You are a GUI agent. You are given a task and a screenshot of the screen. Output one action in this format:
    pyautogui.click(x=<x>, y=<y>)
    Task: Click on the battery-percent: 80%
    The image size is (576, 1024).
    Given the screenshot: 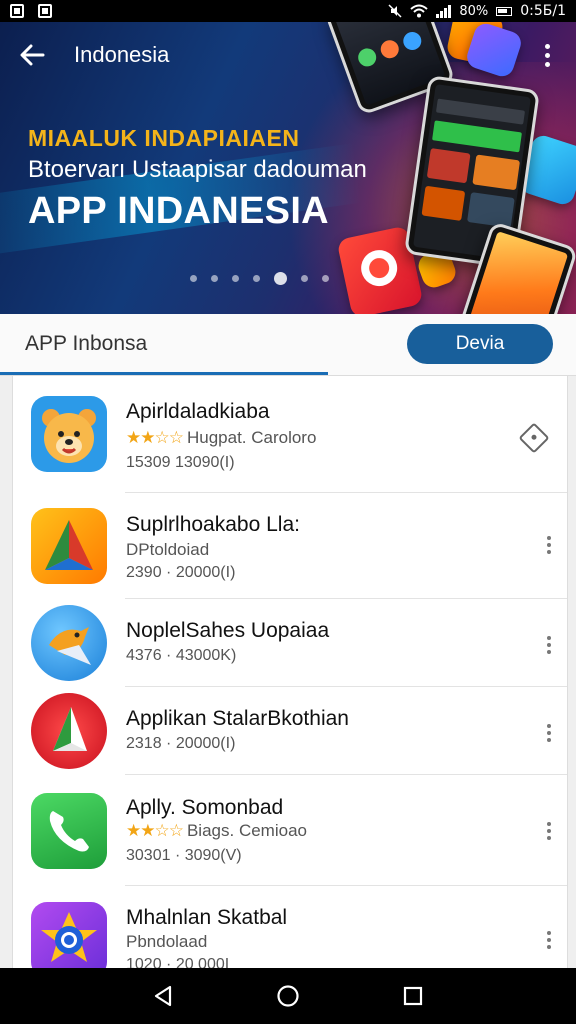 What is the action you would take?
    pyautogui.click(x=474, y=11)
    